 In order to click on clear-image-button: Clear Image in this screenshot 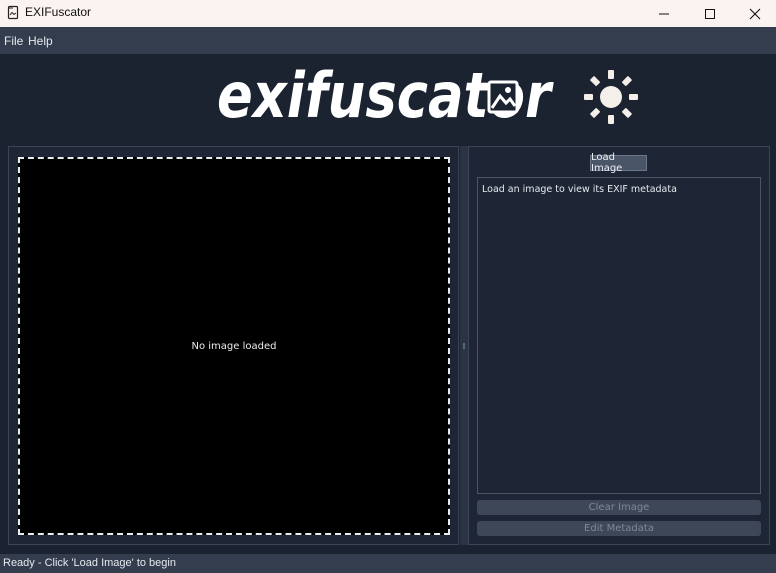, I will do `click(619, 507)`.